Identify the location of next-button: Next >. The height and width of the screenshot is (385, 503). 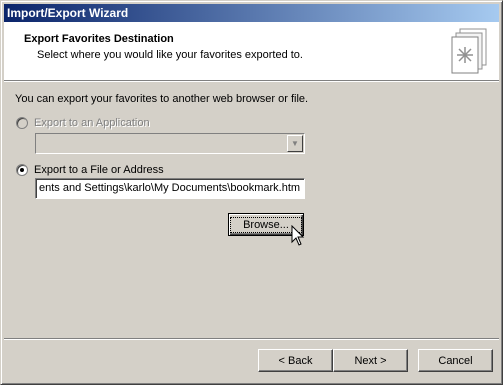
(370, 360).